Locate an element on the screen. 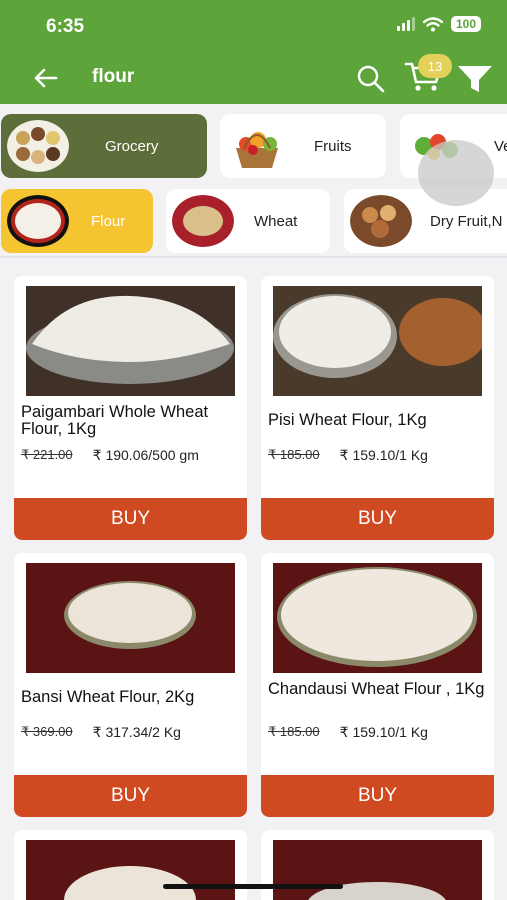 The width and height of the screenshot is (507, 900). product-name: Paigambari Whole Wheat Flour, 1Kg is located at coordinates (115, 420).